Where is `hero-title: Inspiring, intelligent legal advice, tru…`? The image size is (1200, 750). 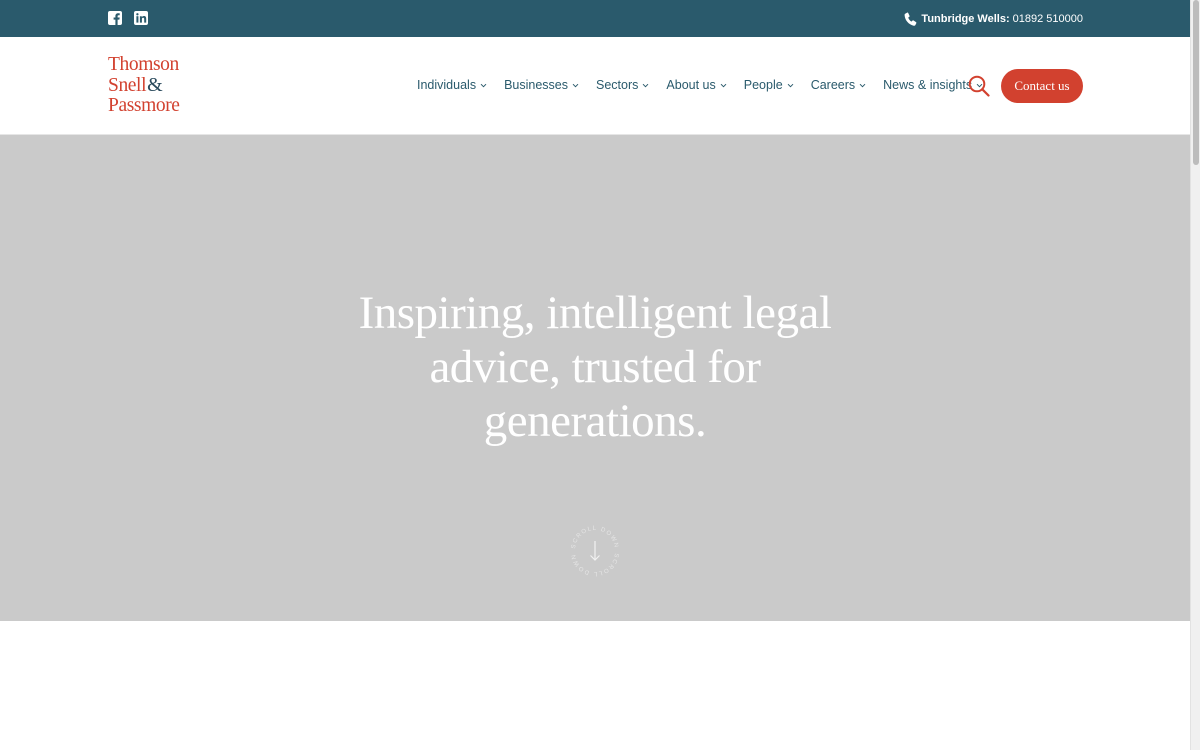
hero-title: Inspiring, intelligent legal advice, tru… is located at coordinates (595, 367).